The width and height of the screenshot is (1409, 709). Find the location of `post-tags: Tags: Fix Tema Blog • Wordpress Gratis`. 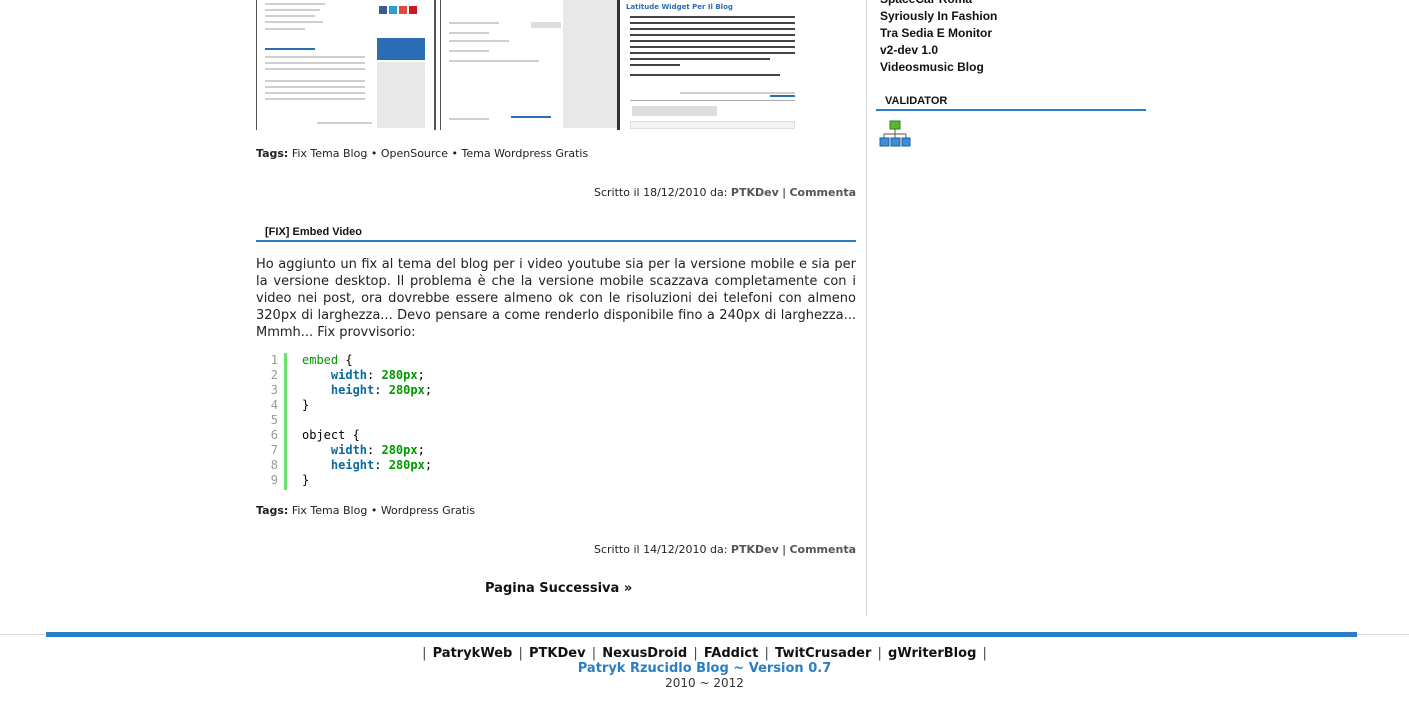

post-tags: Tags: Fix Tema Blog • Wordpress Gratis is located at coordinates (365, 510).